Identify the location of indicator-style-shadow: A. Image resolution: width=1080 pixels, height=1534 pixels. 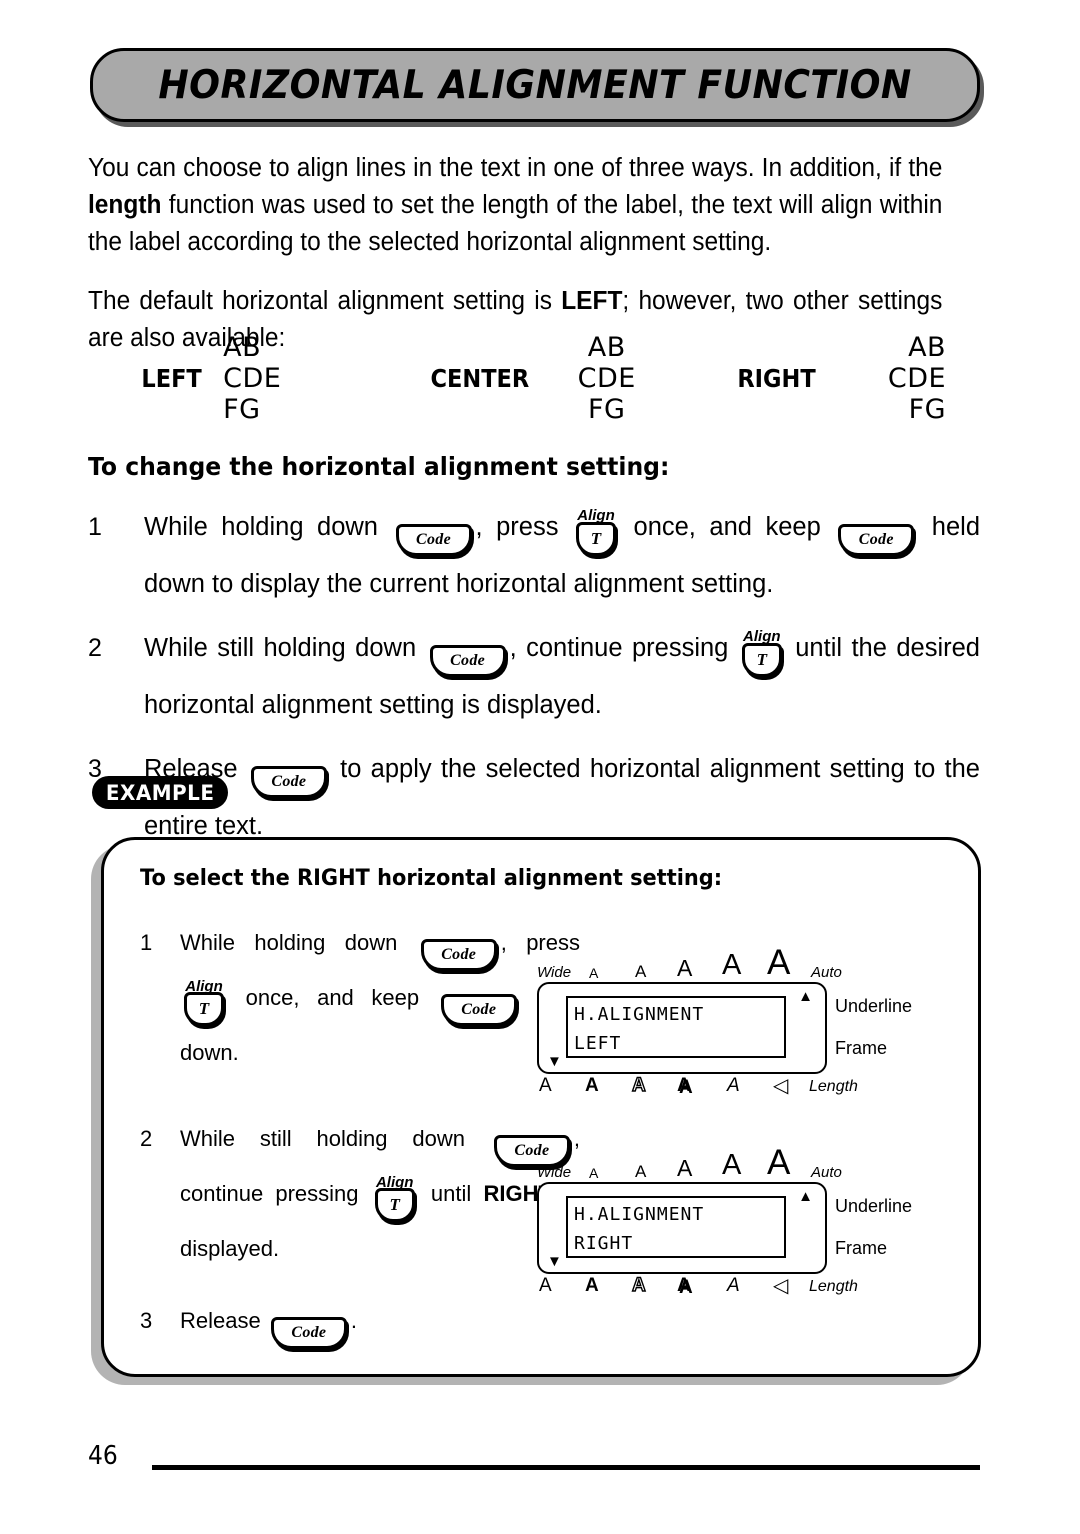
(684, 1085).